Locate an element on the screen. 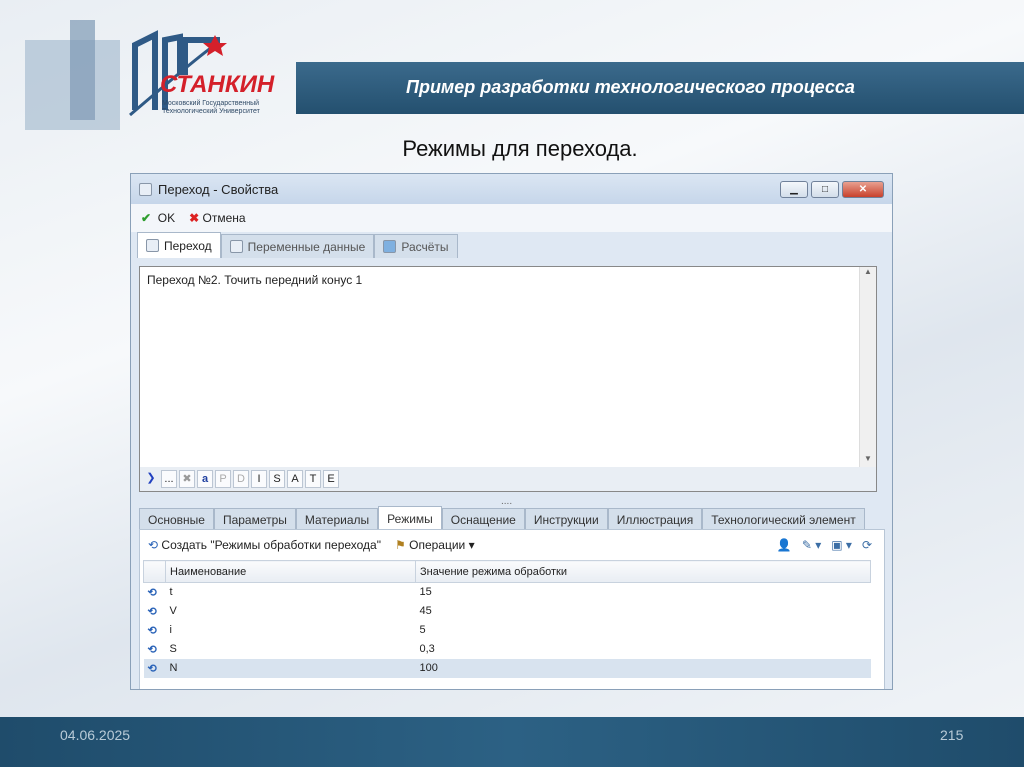 The width and height of the screenshot is (1024, 767). operations-button: ⚑ Операции ▾ is located at coordinates (435, 545).